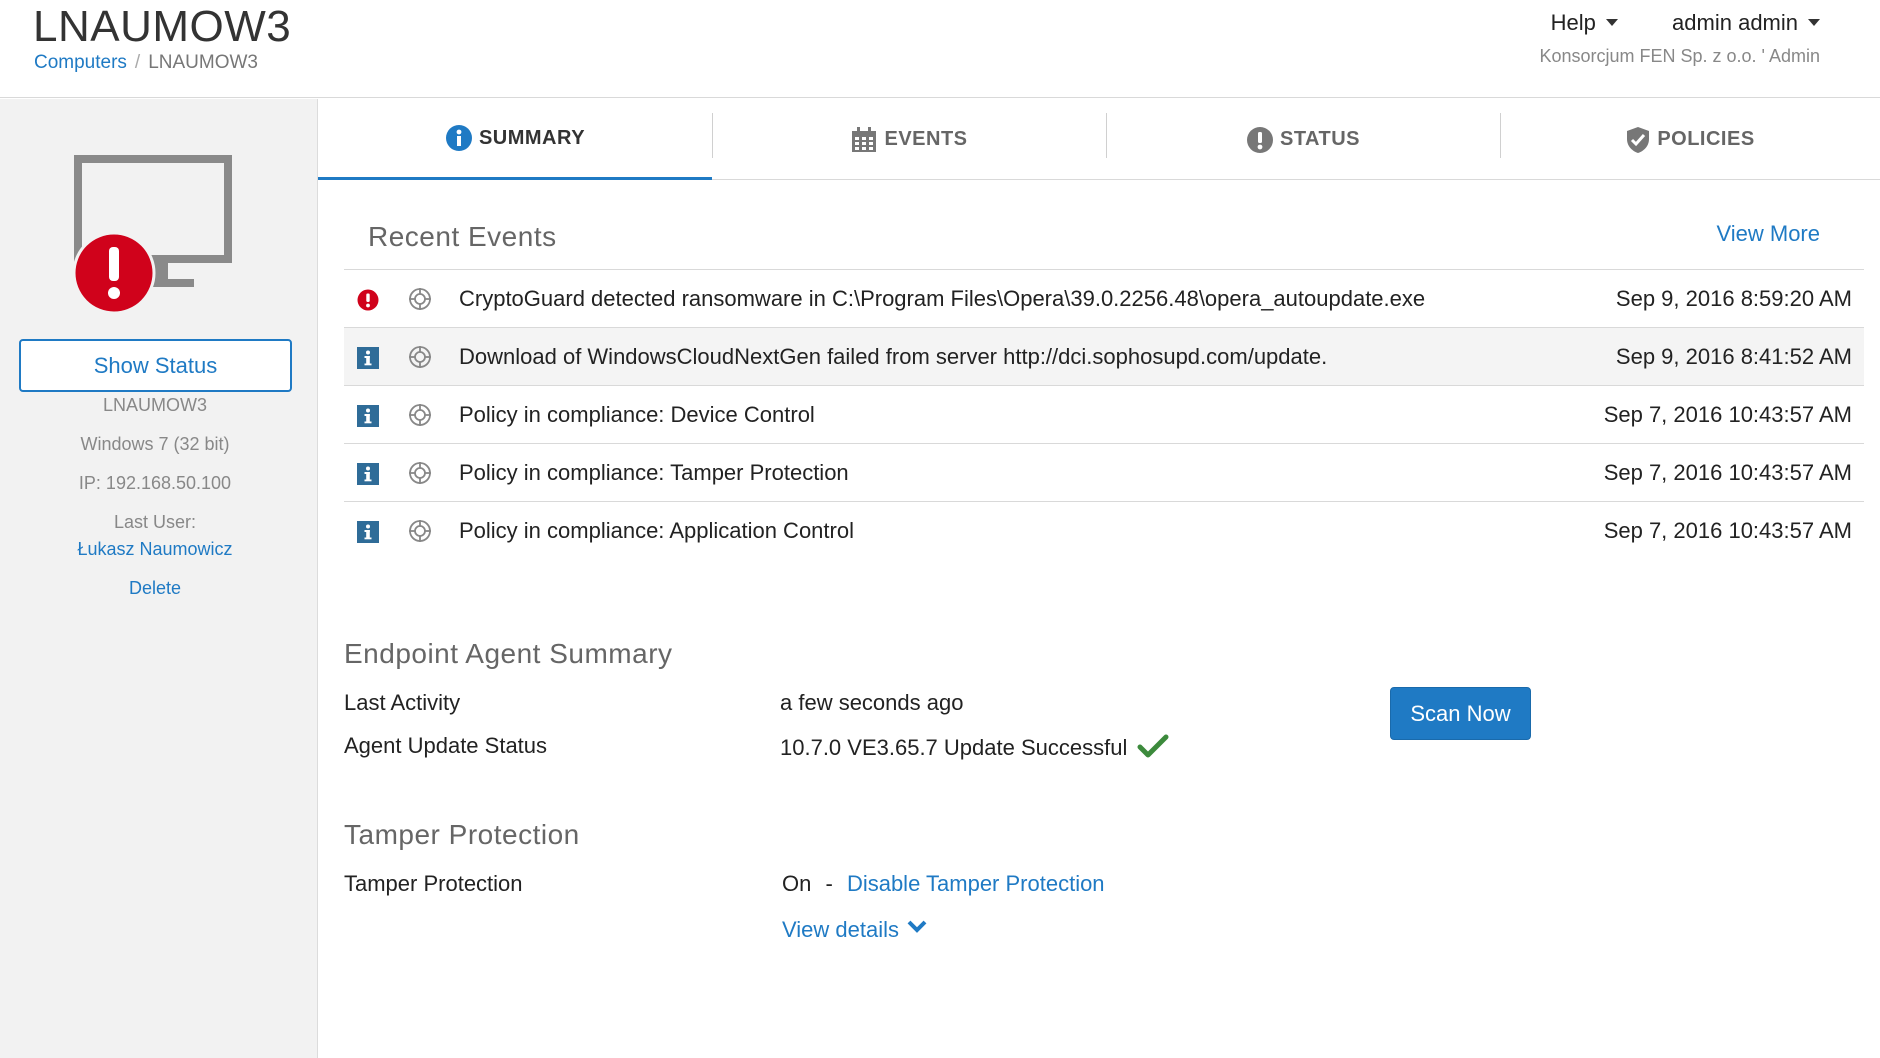 Image resolution: width=1880 pixels, height=1058 pixels. Describe the element at coordinates (1153, 746) in the screenshot. I see `checkmark-icon` at that location.